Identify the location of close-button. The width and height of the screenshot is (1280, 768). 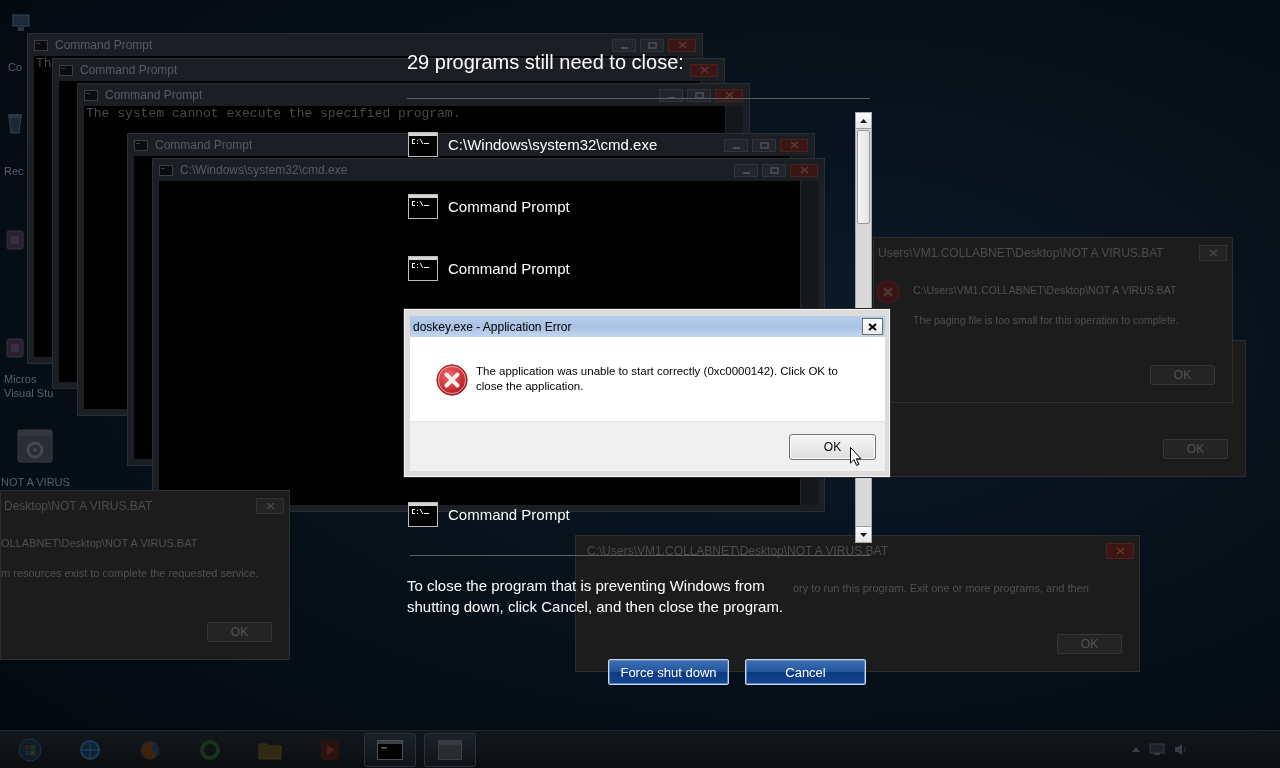
(872, 326).